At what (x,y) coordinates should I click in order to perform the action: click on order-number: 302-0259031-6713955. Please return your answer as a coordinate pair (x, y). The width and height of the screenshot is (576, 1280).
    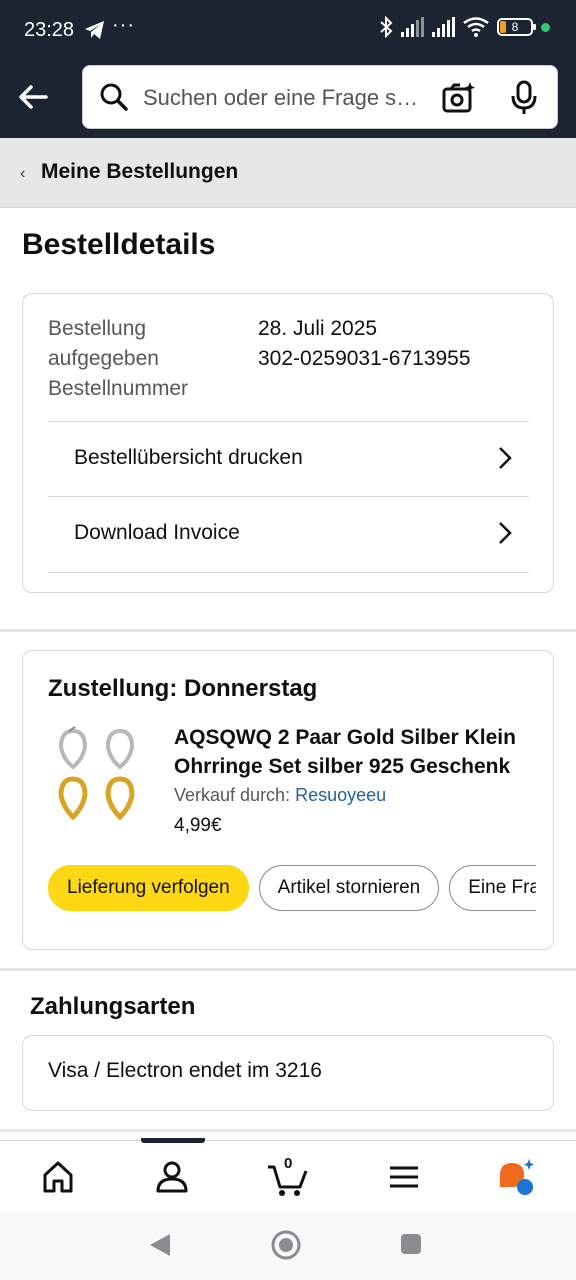
    Looking at the image, I should click on (364, 358).